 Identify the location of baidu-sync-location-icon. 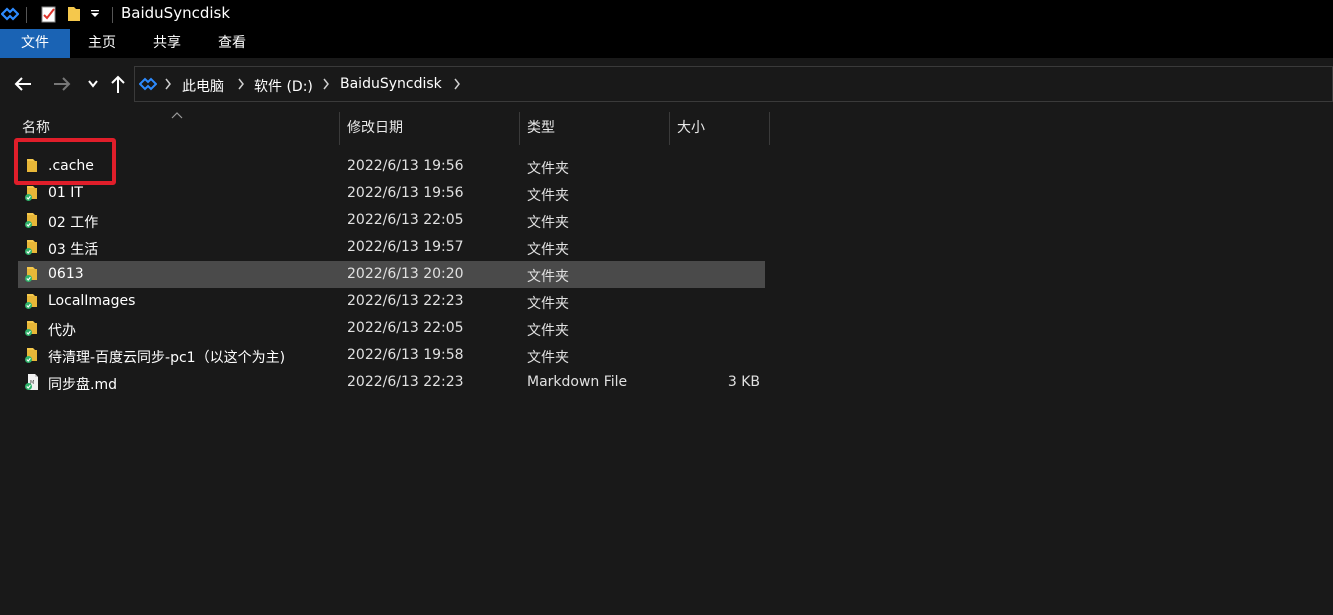
(148, 84).